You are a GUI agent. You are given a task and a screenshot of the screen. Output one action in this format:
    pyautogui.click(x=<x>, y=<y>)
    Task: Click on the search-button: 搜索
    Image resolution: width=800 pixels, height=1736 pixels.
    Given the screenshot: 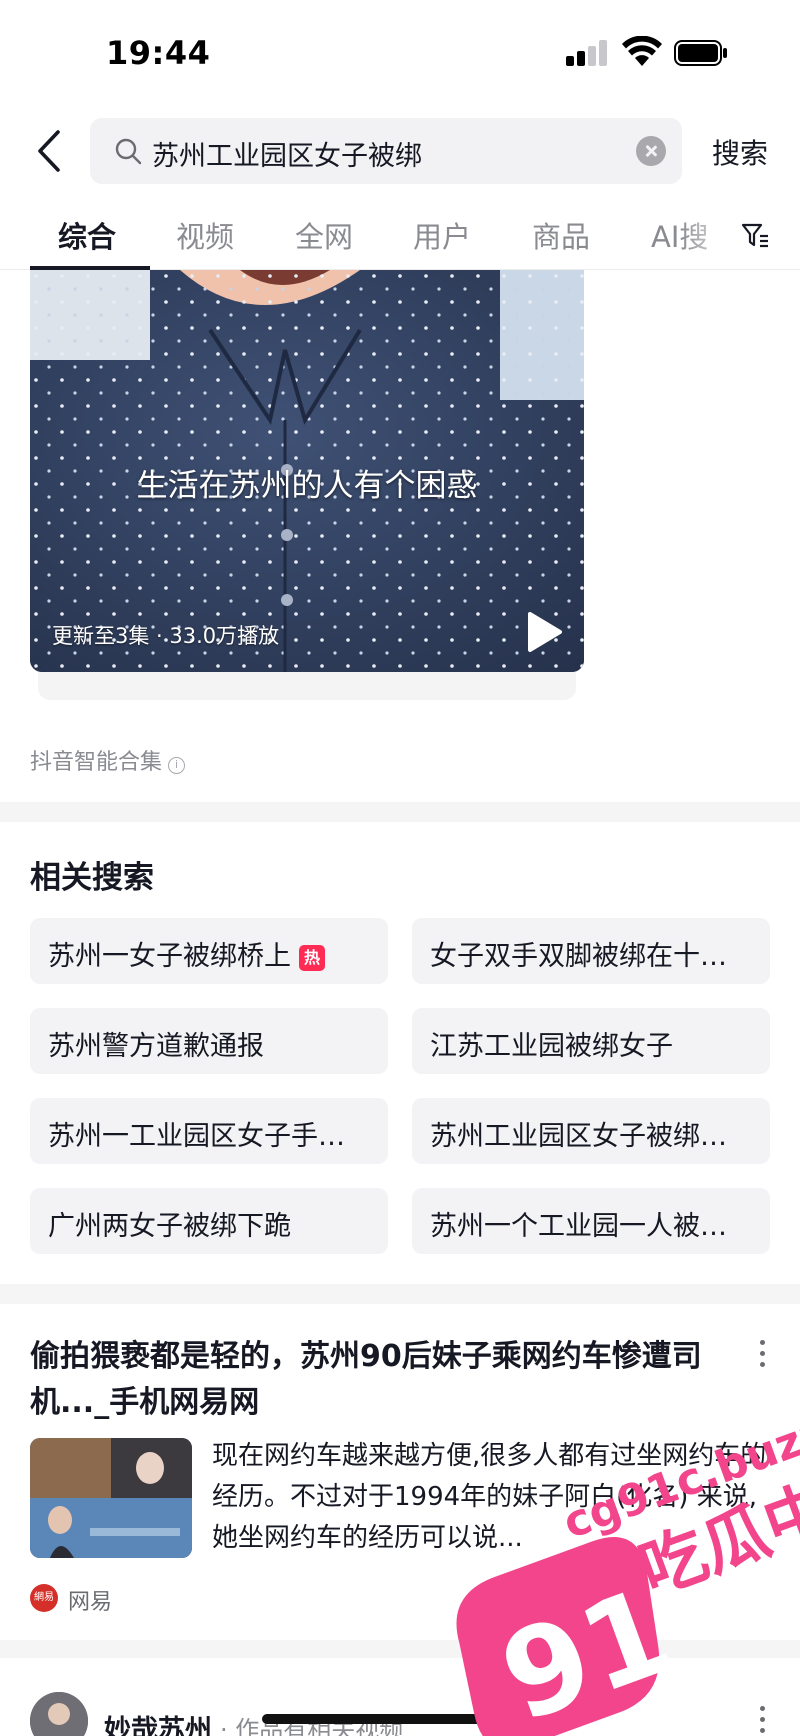 What is the action you would take?
    pyautogui.click(x=740, y=152)
    